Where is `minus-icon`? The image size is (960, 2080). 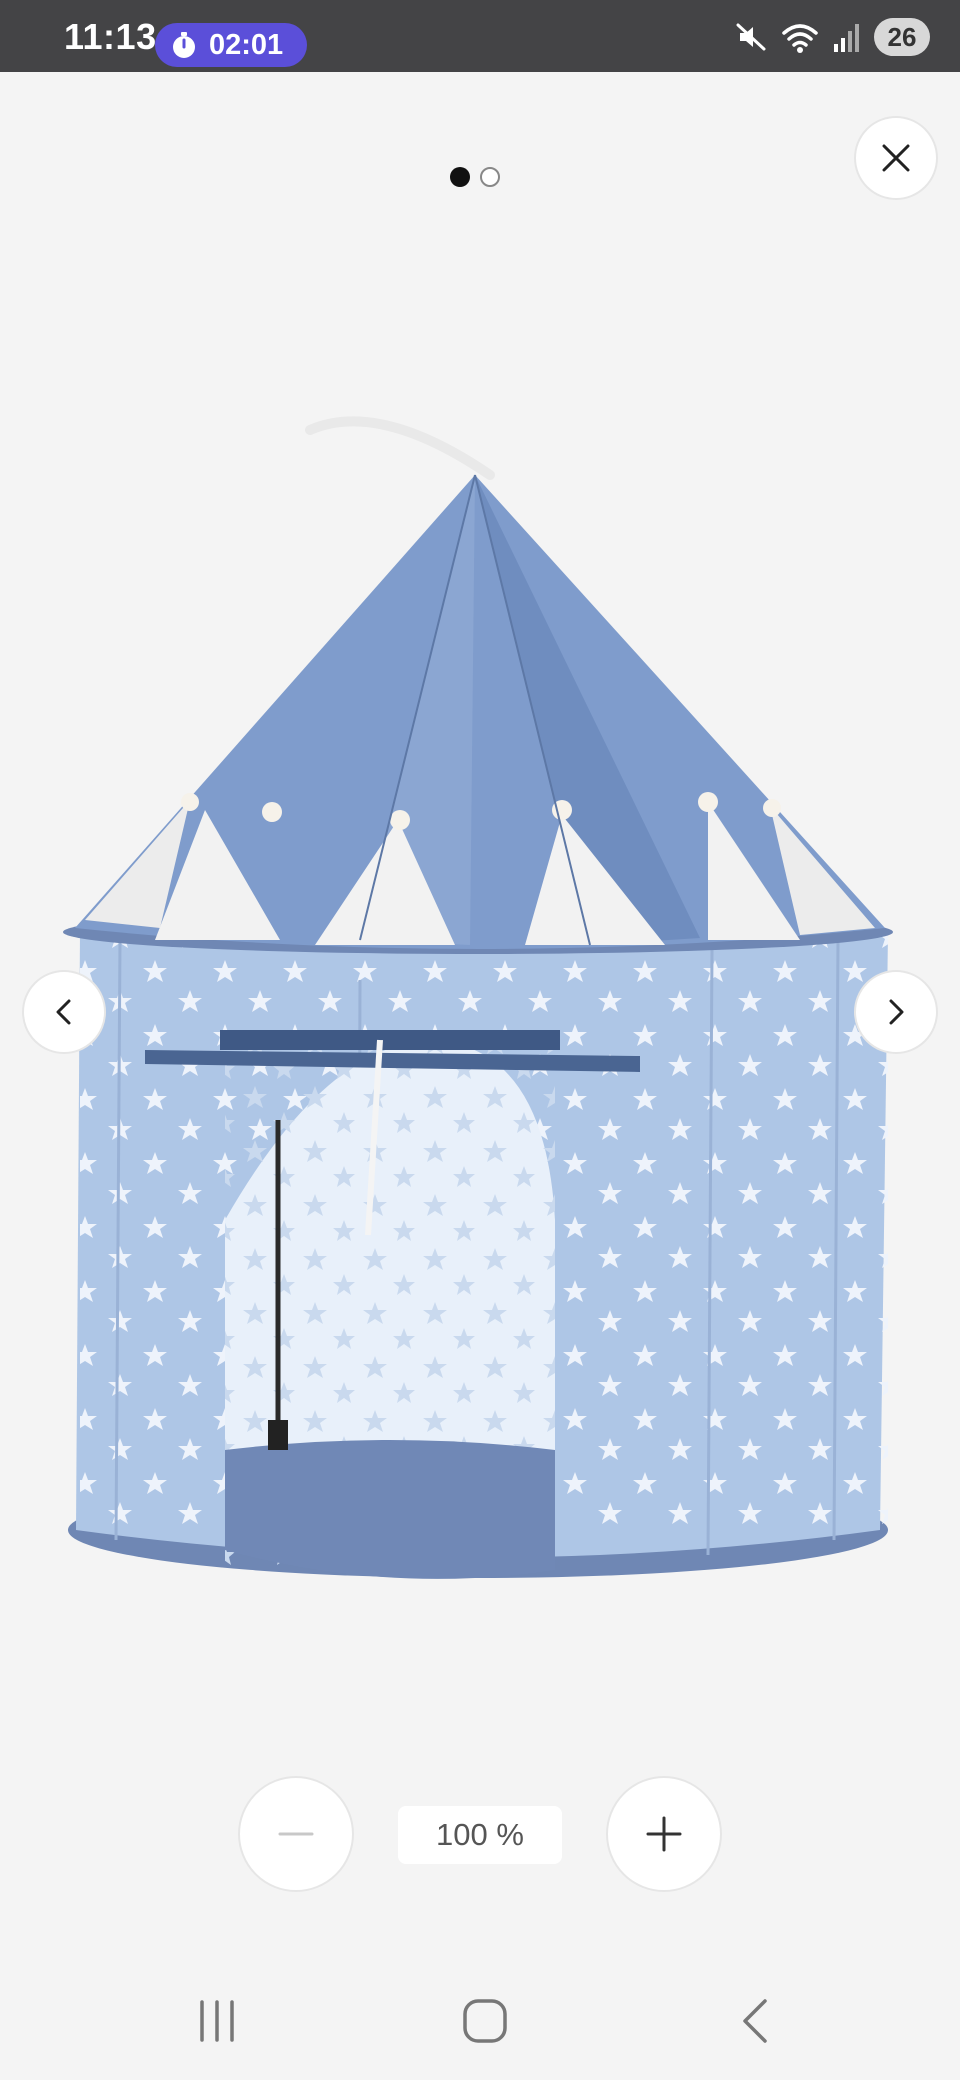
minus-icon is located at coordinates (296, 1834).